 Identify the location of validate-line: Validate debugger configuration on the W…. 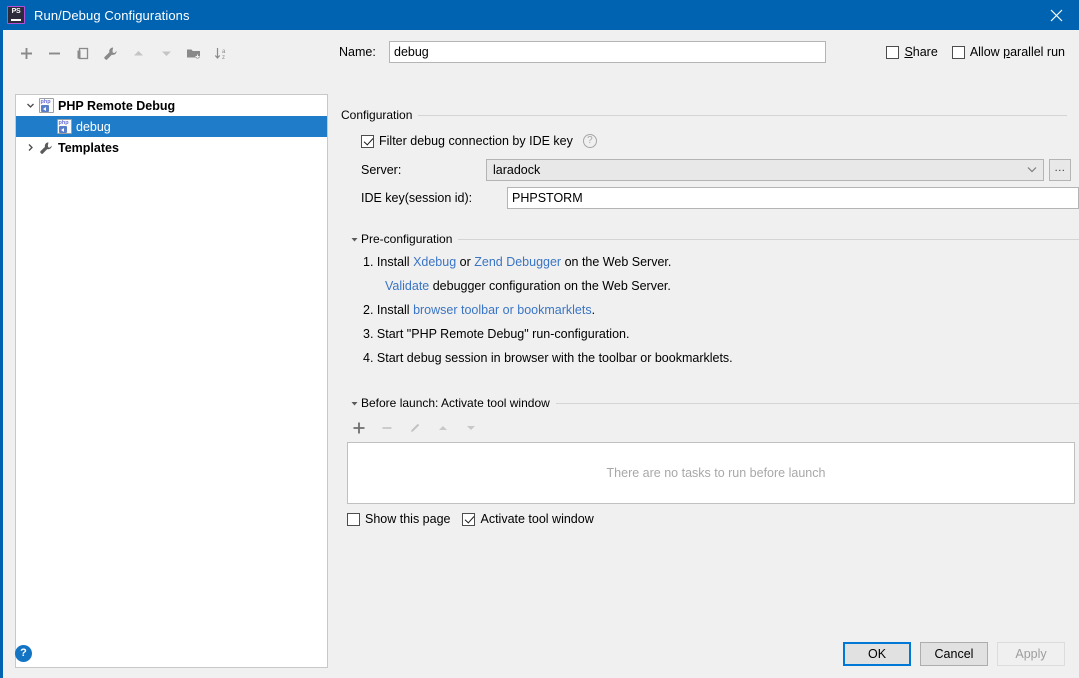
(721, 286).